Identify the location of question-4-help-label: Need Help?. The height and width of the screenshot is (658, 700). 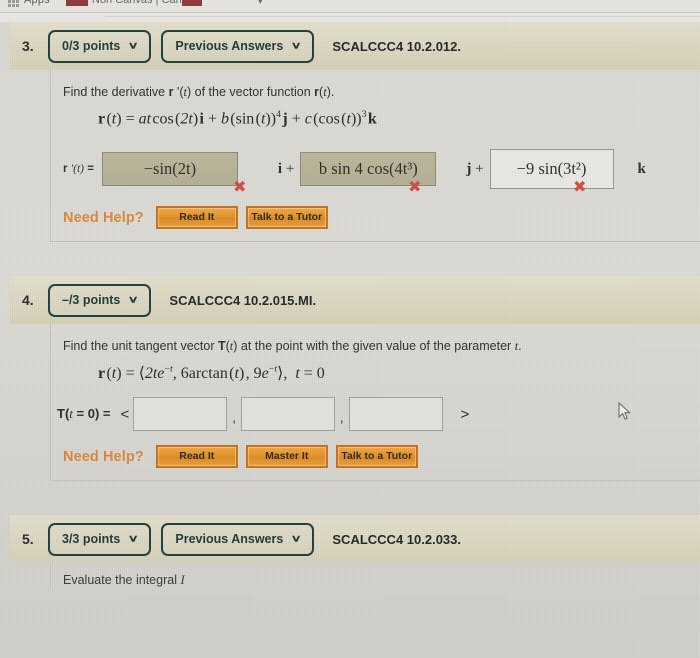
(103, 456).